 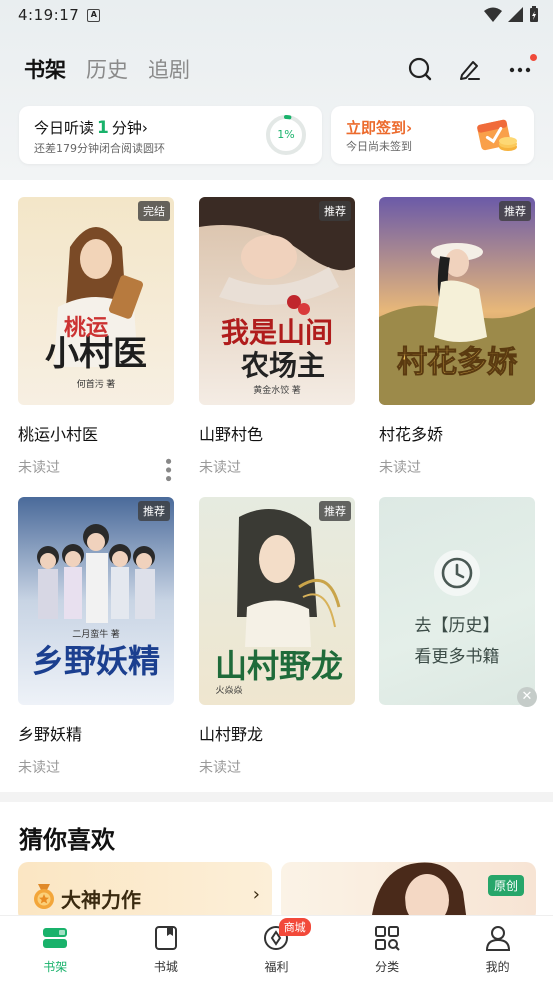 I want to click on book-title: 村花多娇, so click(x=411, y=434).